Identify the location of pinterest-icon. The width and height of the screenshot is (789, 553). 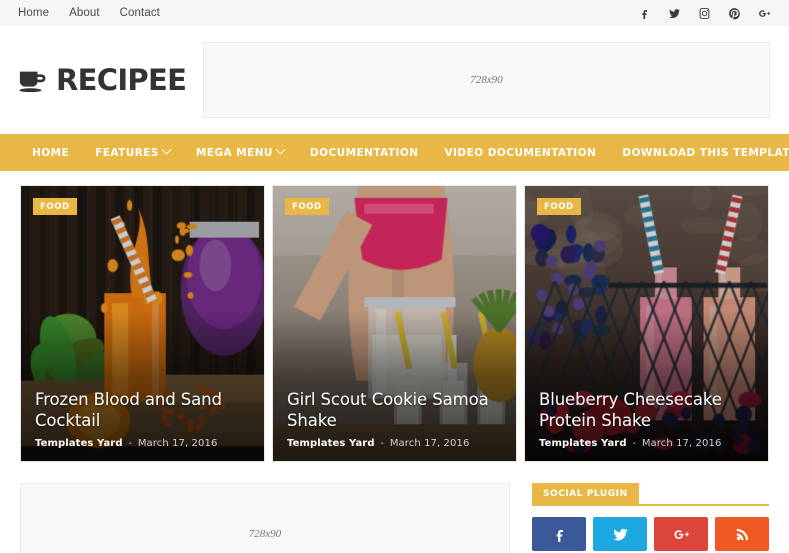
(734, 13).